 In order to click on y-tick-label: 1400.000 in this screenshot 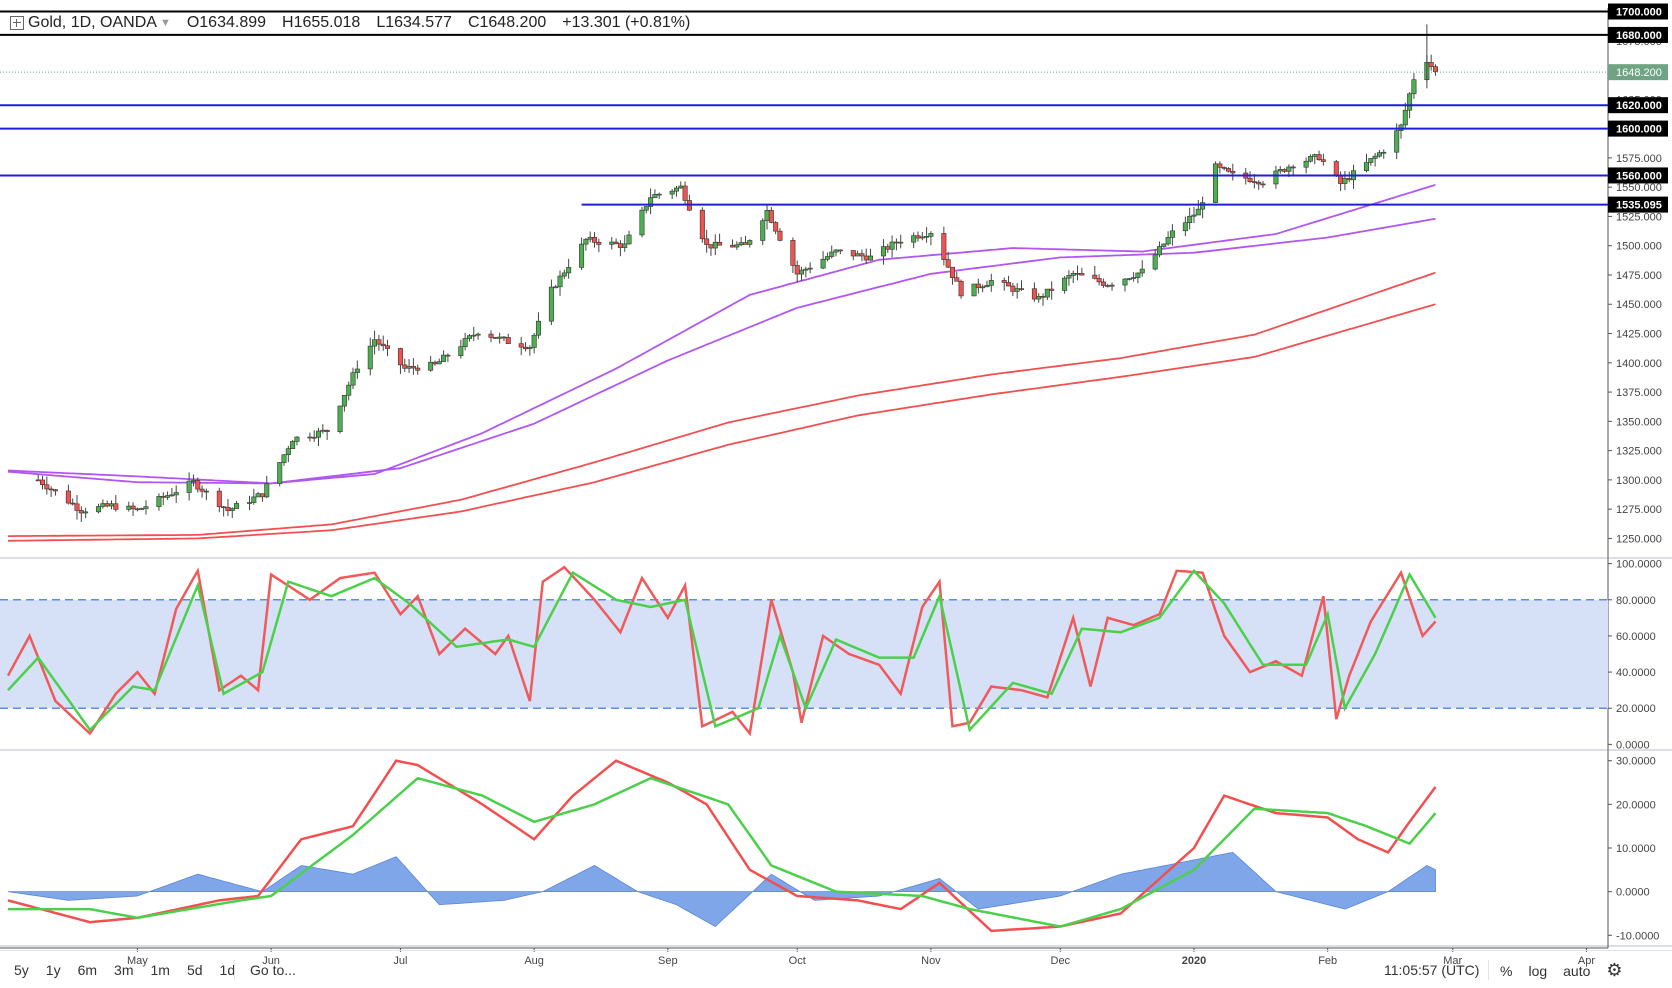, I will do `click(1639, 364)`.